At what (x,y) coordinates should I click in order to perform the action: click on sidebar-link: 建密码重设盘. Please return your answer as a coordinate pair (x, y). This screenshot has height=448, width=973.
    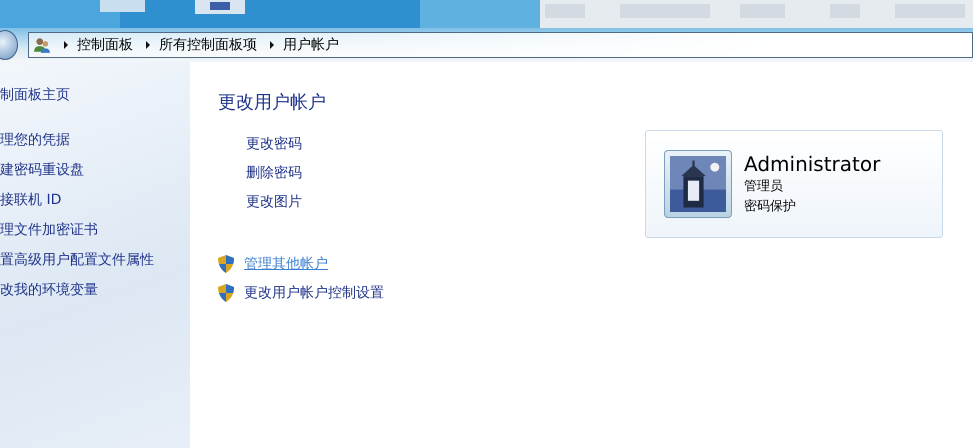
    Looking at the image, I should click on (95, 170).